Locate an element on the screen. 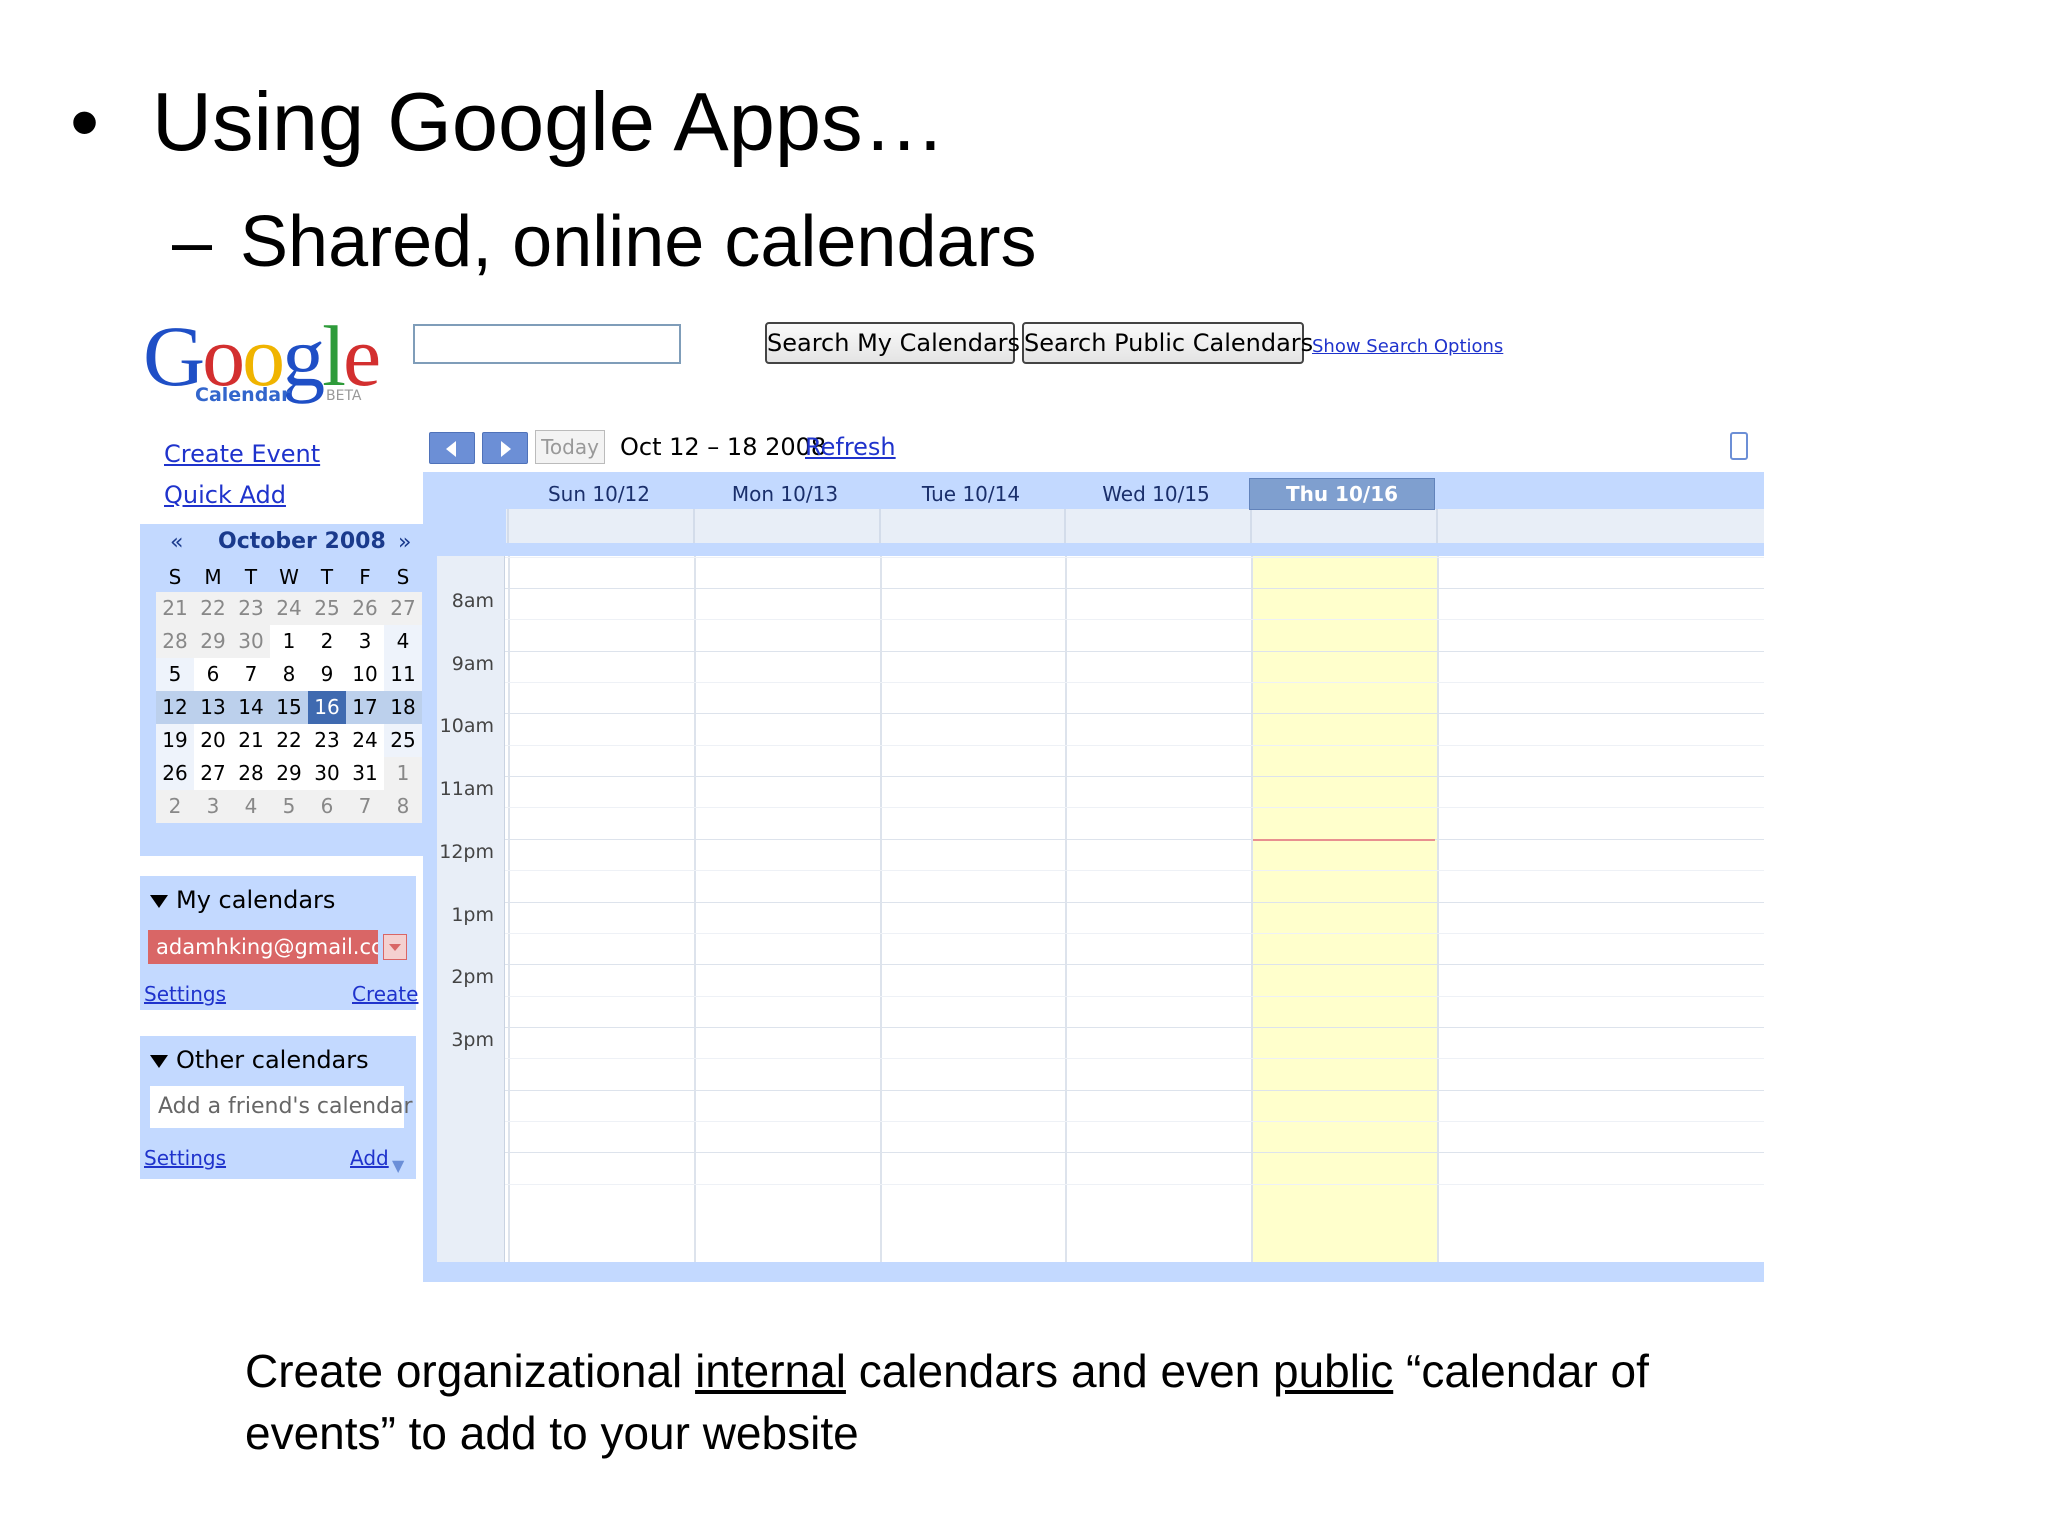 The image size is (2048, 1536). mini-calendar-prev-button: « is located at coordinates (176, 542).